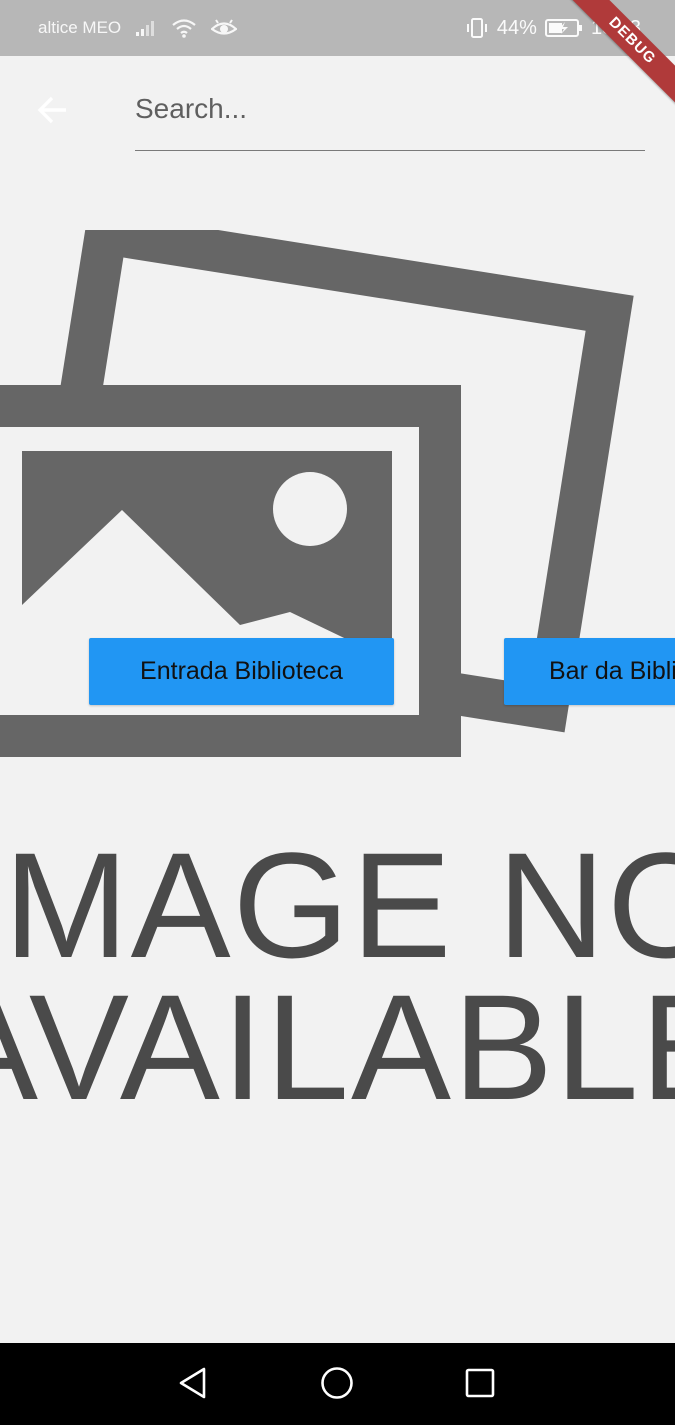 The image size is (675, 1425). Describe the element at coordinates (516, 27) in the screenshot. I see `battery-percent: 44%` at that location.